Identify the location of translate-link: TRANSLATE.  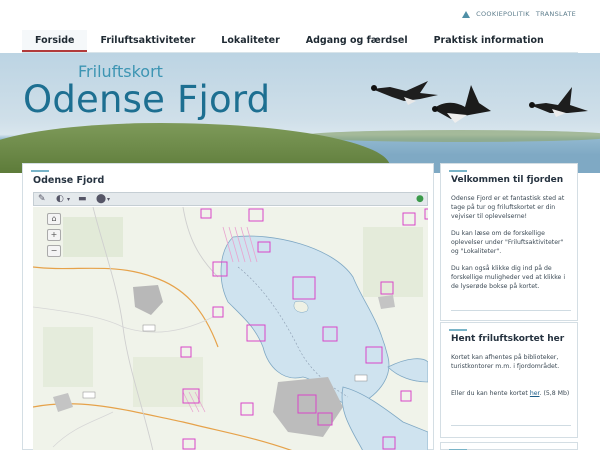
(556, 14).